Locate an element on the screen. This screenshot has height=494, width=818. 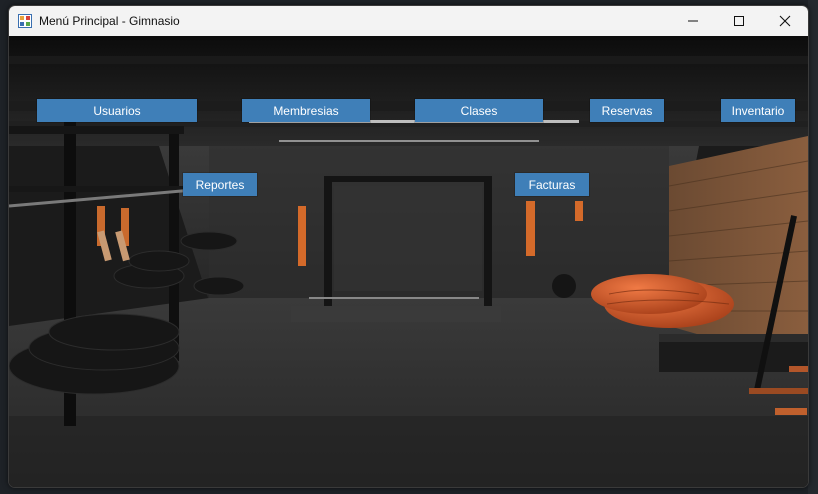
desktop-background is located at coordinates (813, 247).